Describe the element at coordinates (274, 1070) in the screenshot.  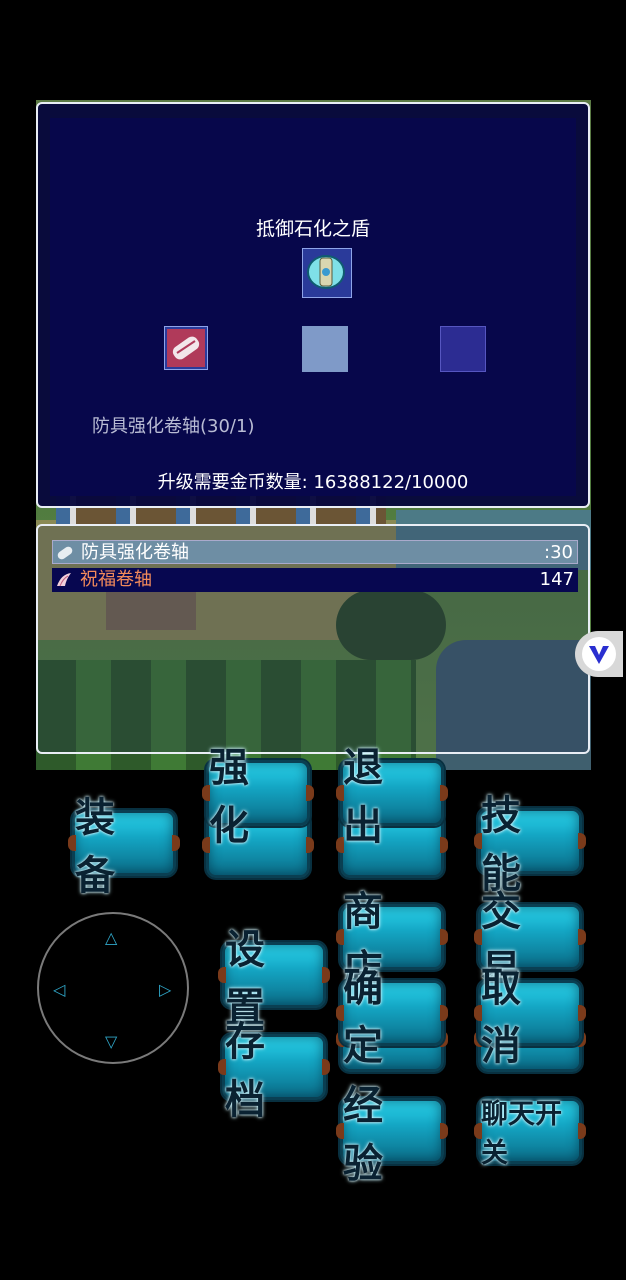
I see `save-button: 存档` at that location.